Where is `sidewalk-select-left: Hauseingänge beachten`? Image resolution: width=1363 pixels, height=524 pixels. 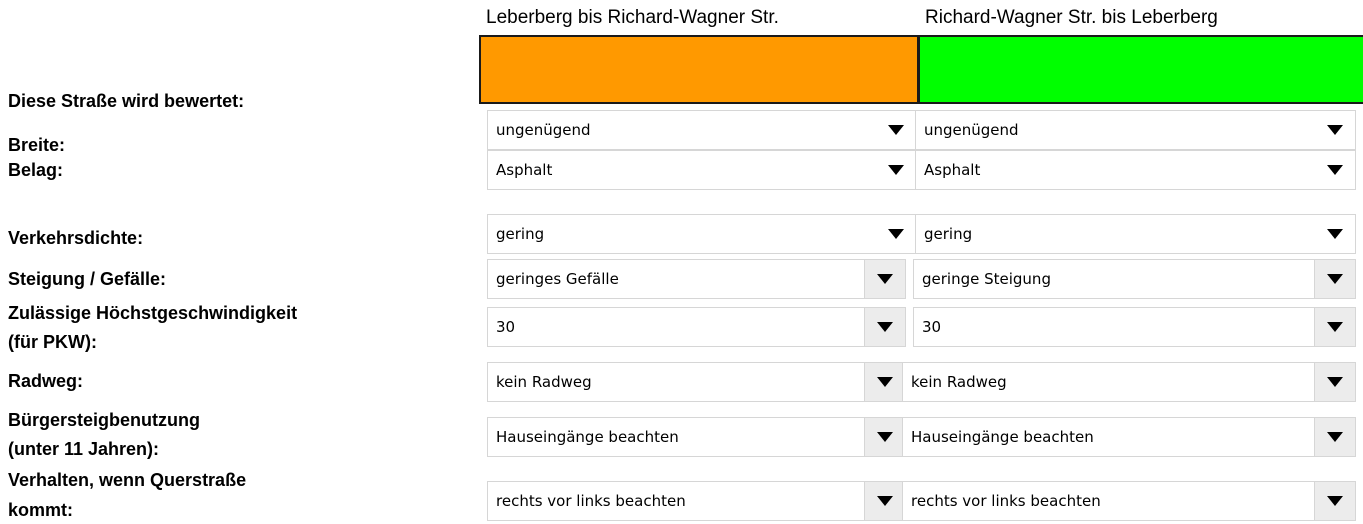
sidewalk-select-left: Hauseingänge beachten is located at coordinates (696, 437).